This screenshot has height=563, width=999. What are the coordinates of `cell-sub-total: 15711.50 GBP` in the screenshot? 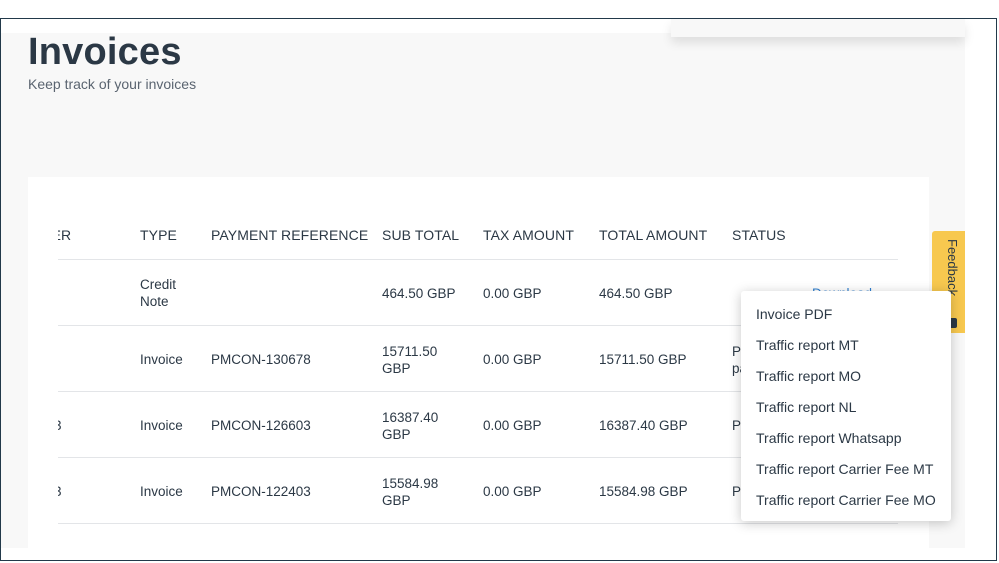 It's located at (417, 360).